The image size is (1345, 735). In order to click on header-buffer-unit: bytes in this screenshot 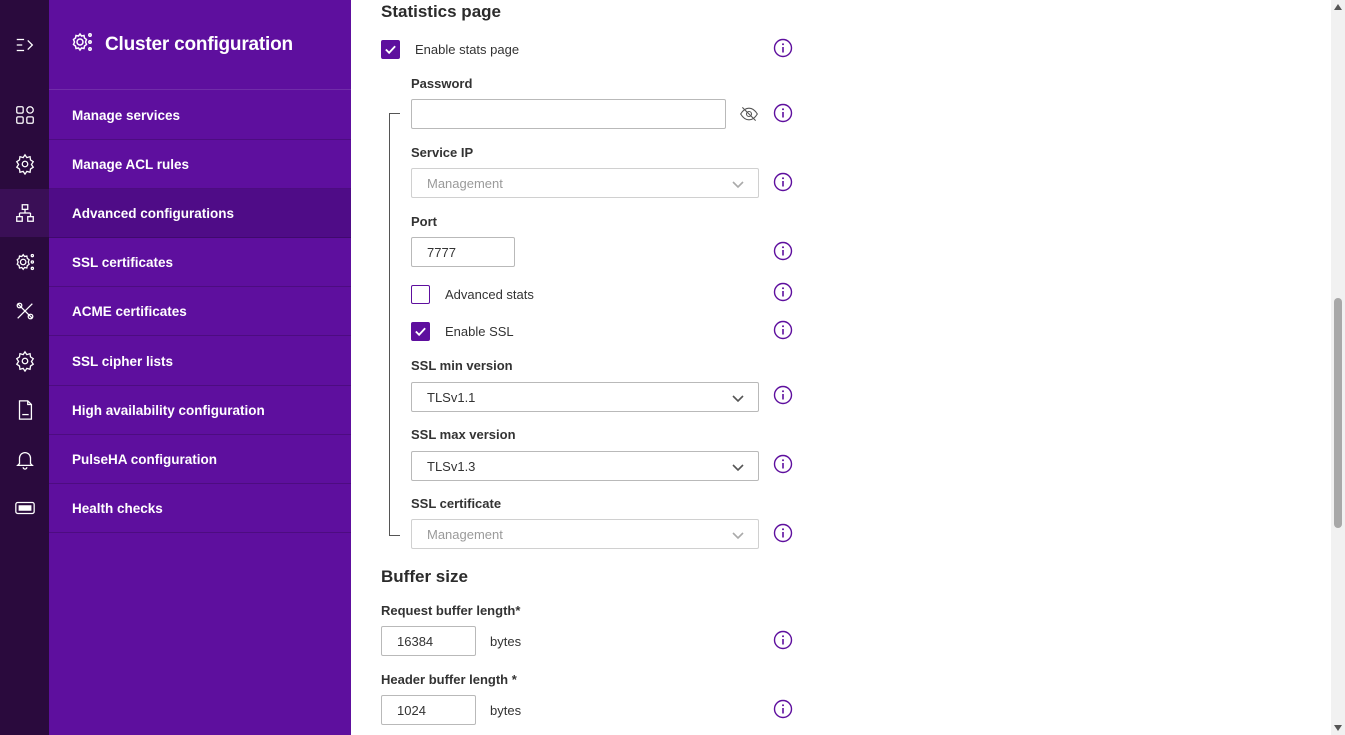, I will do `click(506, 710)`.